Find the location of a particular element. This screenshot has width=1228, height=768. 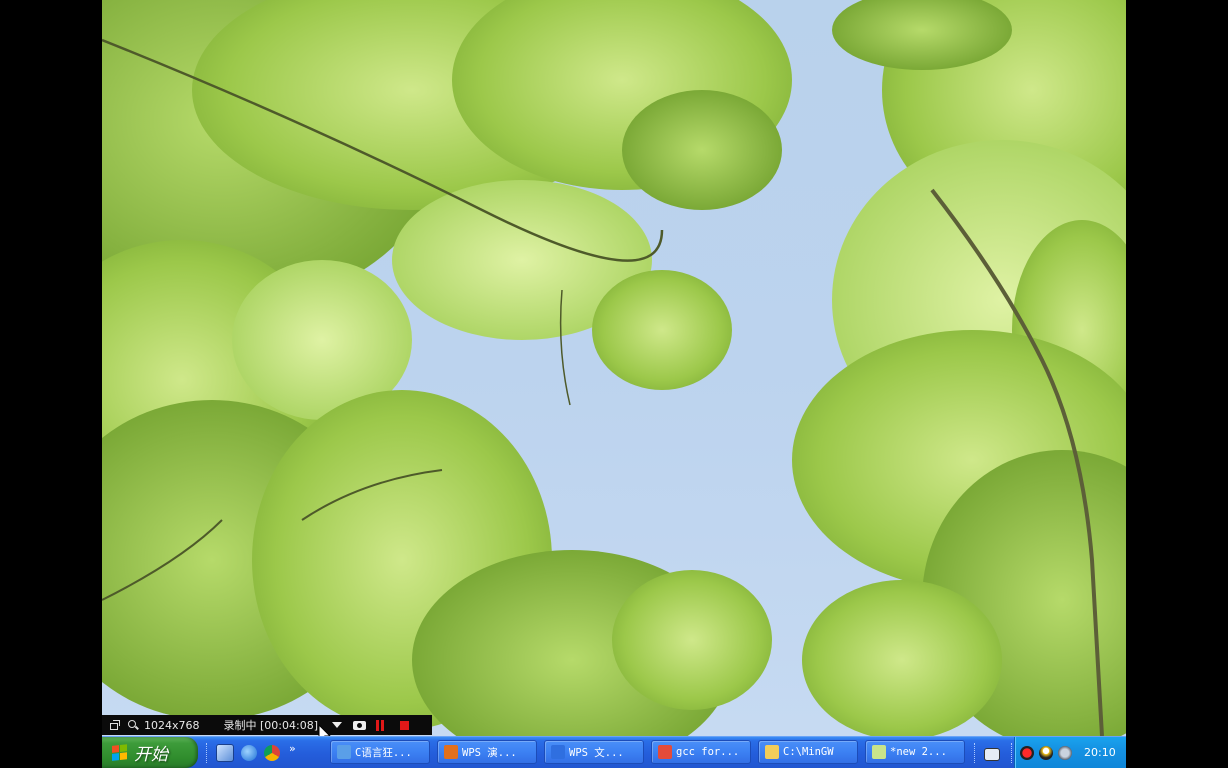

notepad-icon is located at coordinates (879, 752).